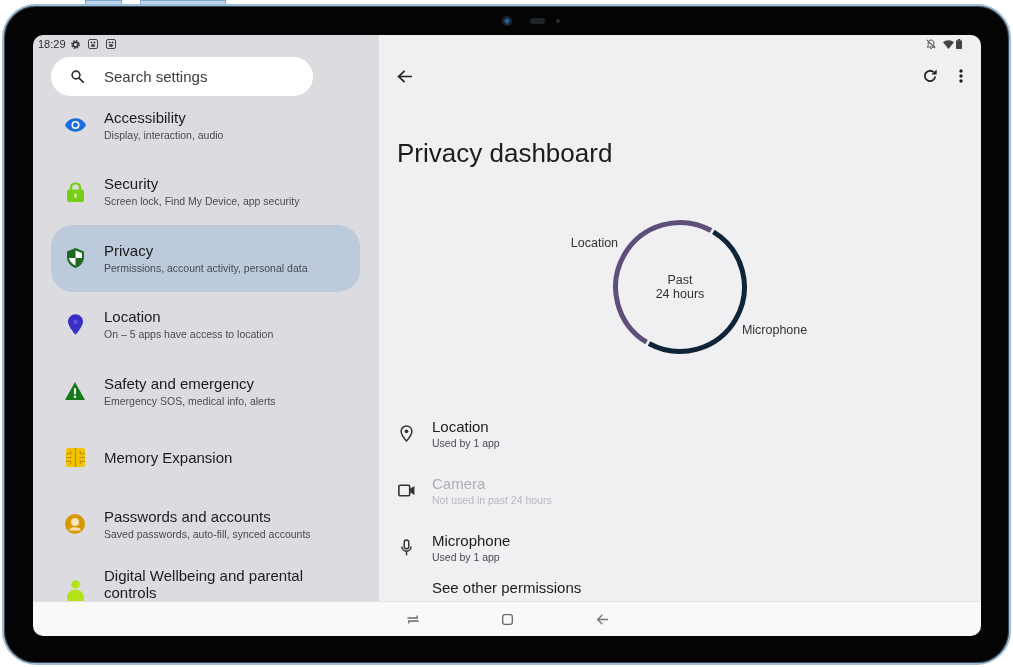  What do you see at coordinates (959, 44) in the screenshot?
I see `battery-icon` at bounding box center [959, 44].